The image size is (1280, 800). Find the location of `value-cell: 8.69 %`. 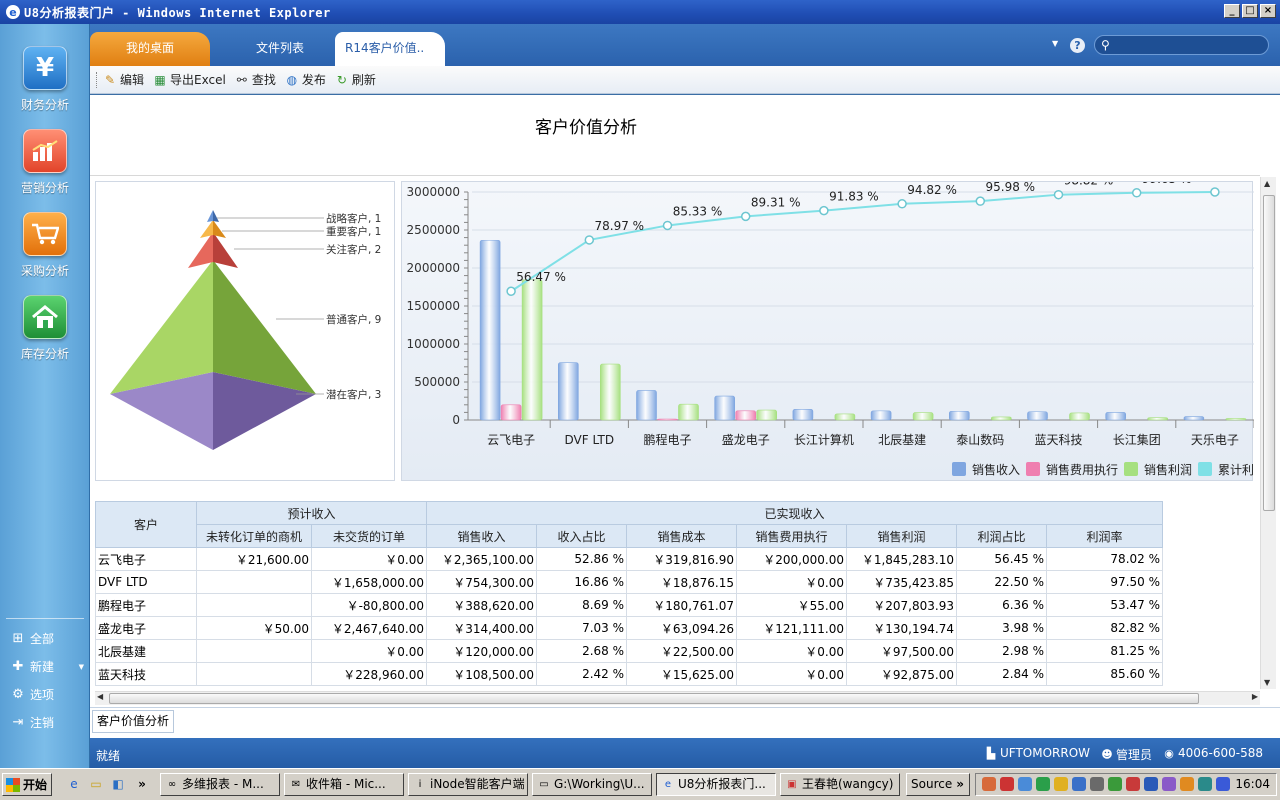

value-cell: 8.69 % is located at coordinates (581, 605).